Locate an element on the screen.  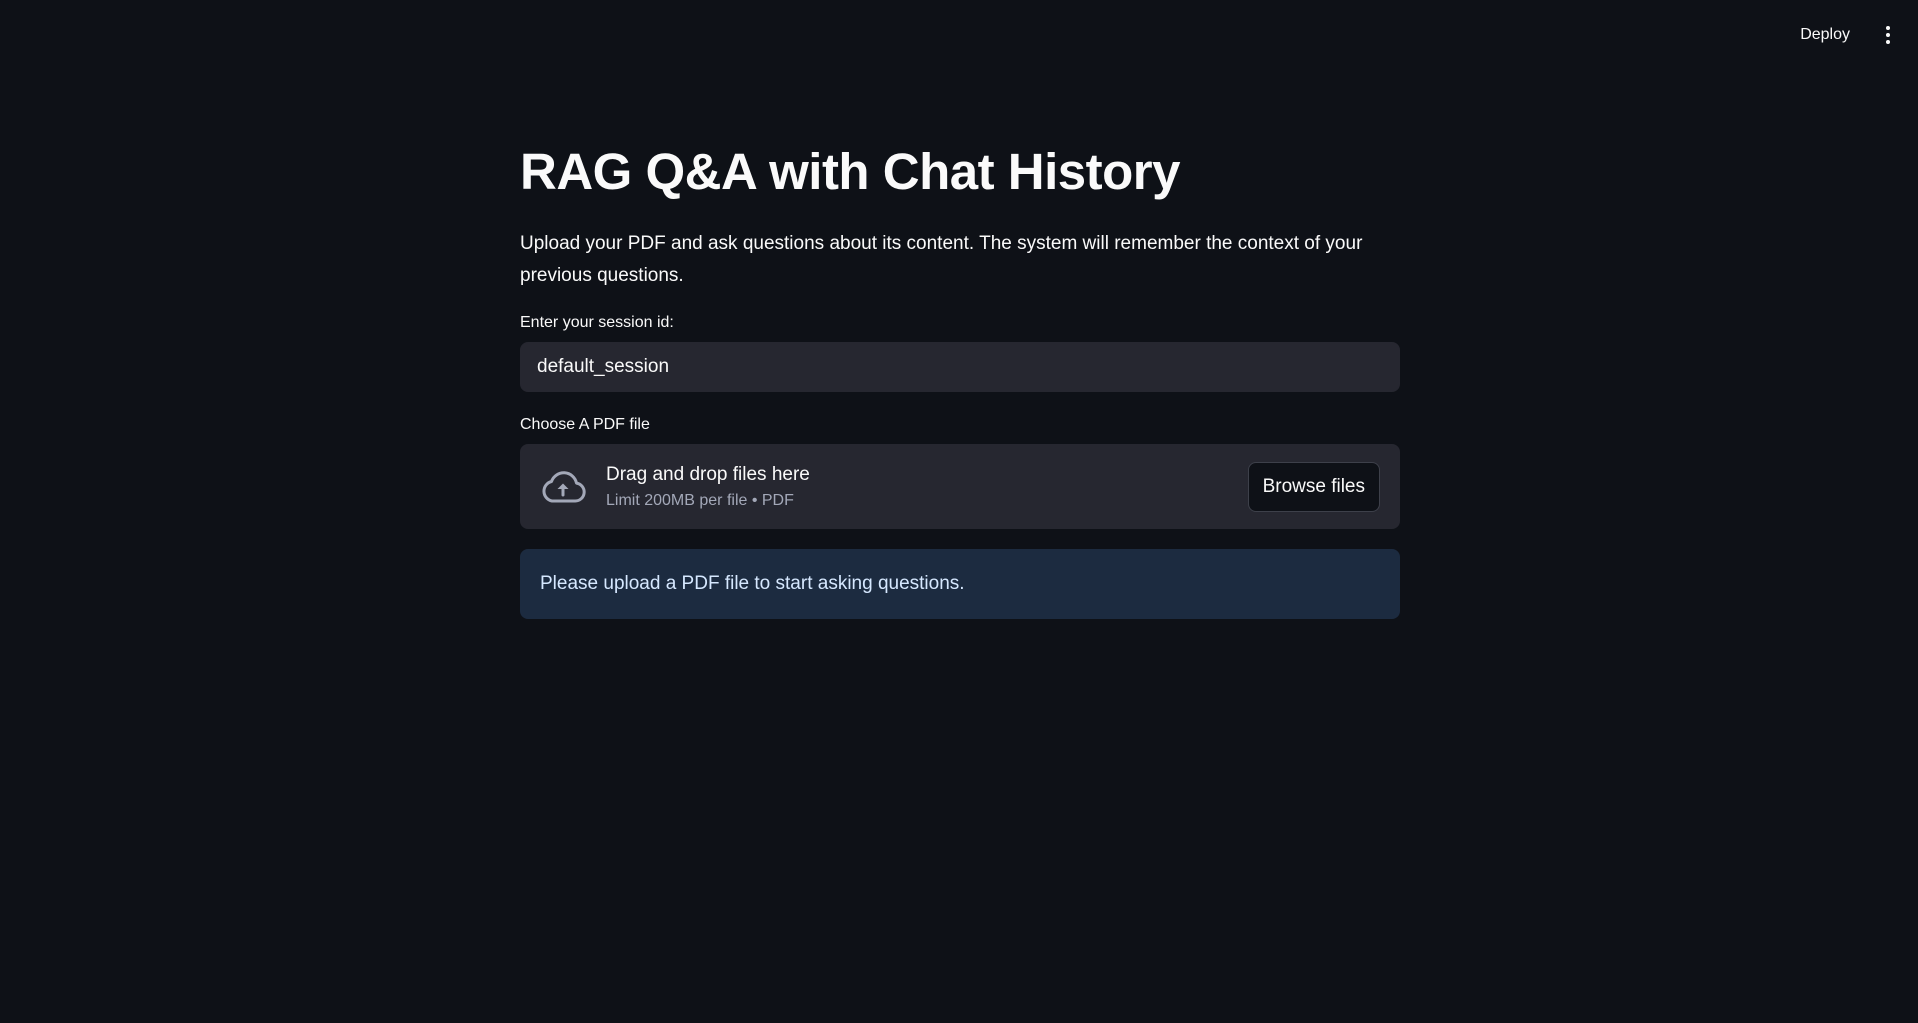
upload-limit-text: Limit 200MB per file • PDF is located at coordinates (700, 500).